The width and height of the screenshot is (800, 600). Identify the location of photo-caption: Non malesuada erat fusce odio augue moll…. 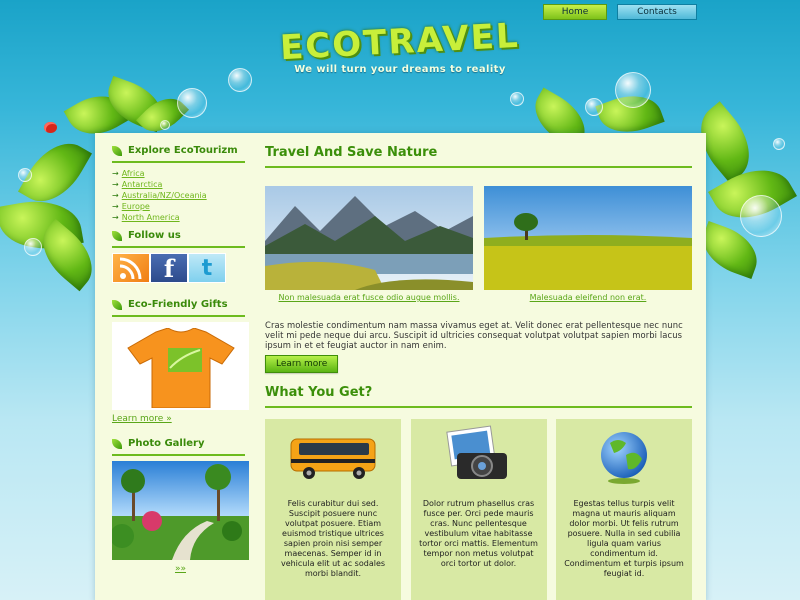
(369, 297).